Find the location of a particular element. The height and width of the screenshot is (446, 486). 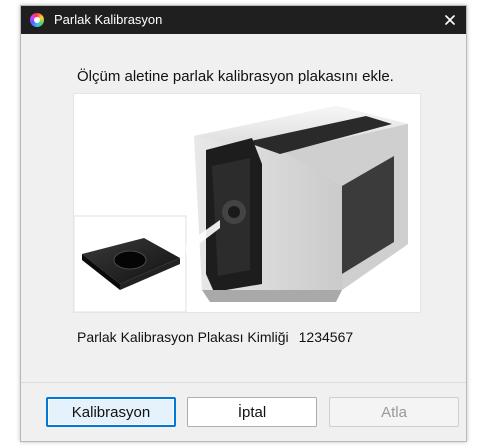

color-wheel-icon is located at coordinates (37, 20).